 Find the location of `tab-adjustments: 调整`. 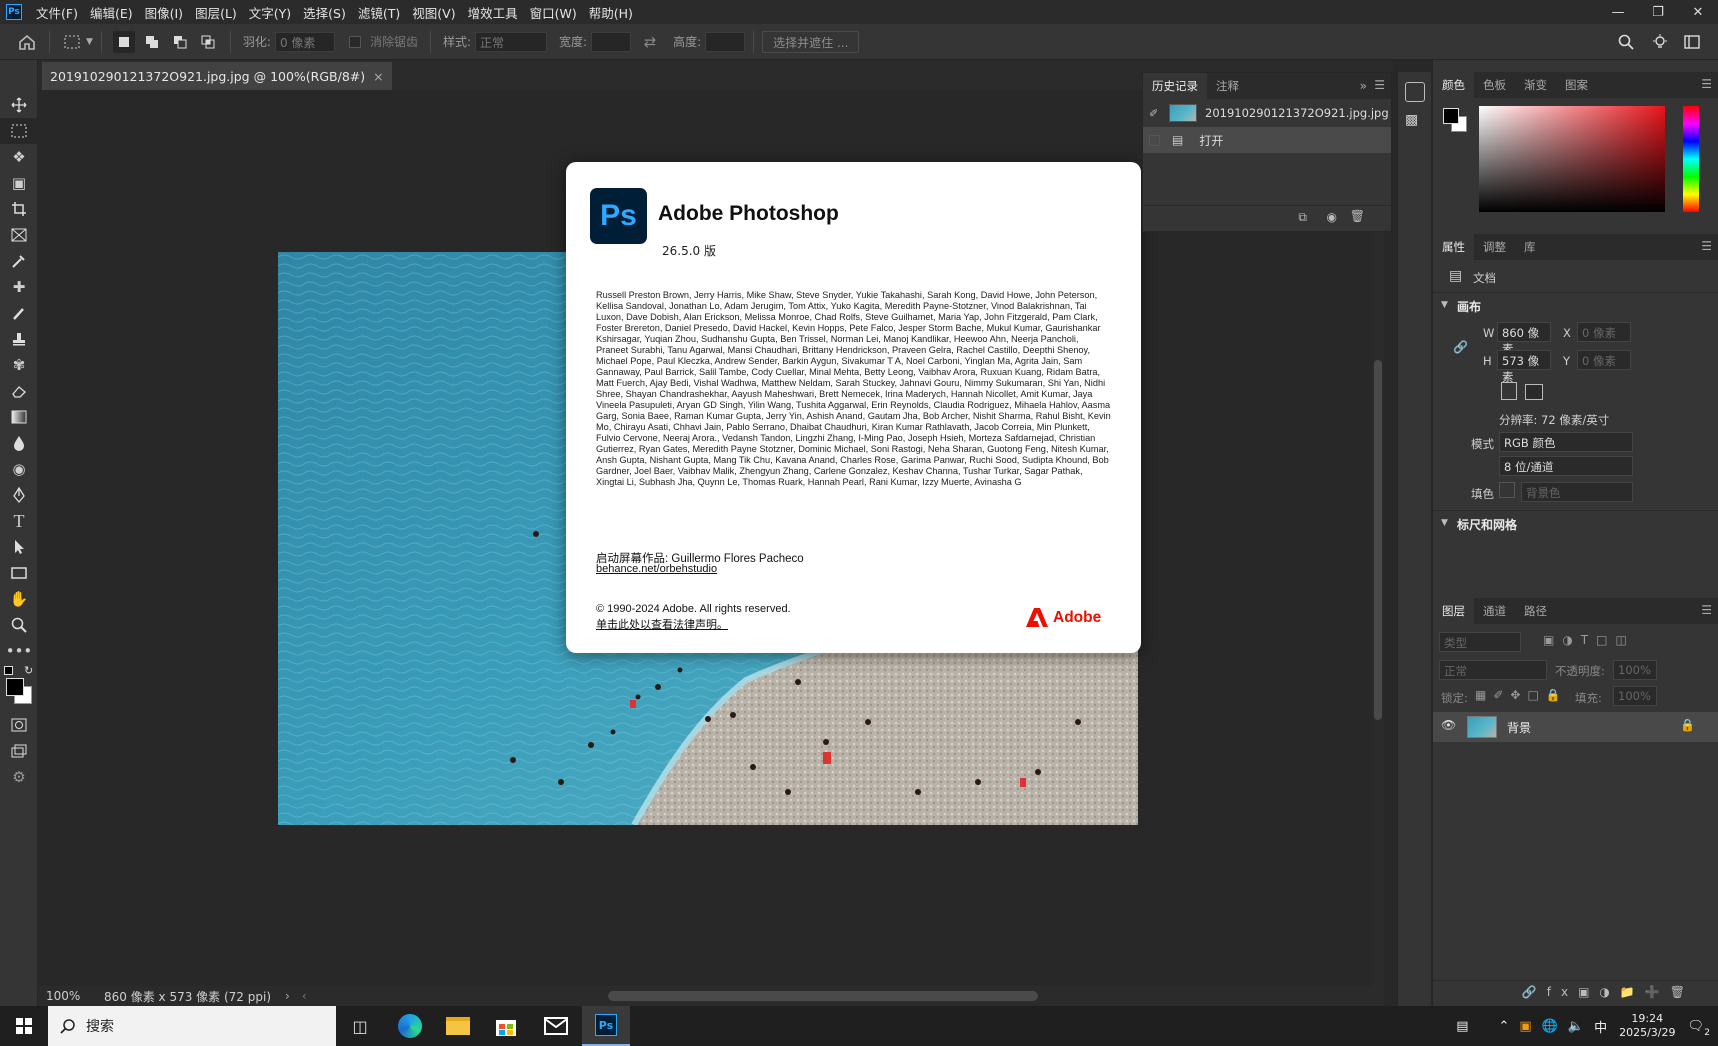

tab-adjustments: 调整 is located at coordinates (1494, 247).